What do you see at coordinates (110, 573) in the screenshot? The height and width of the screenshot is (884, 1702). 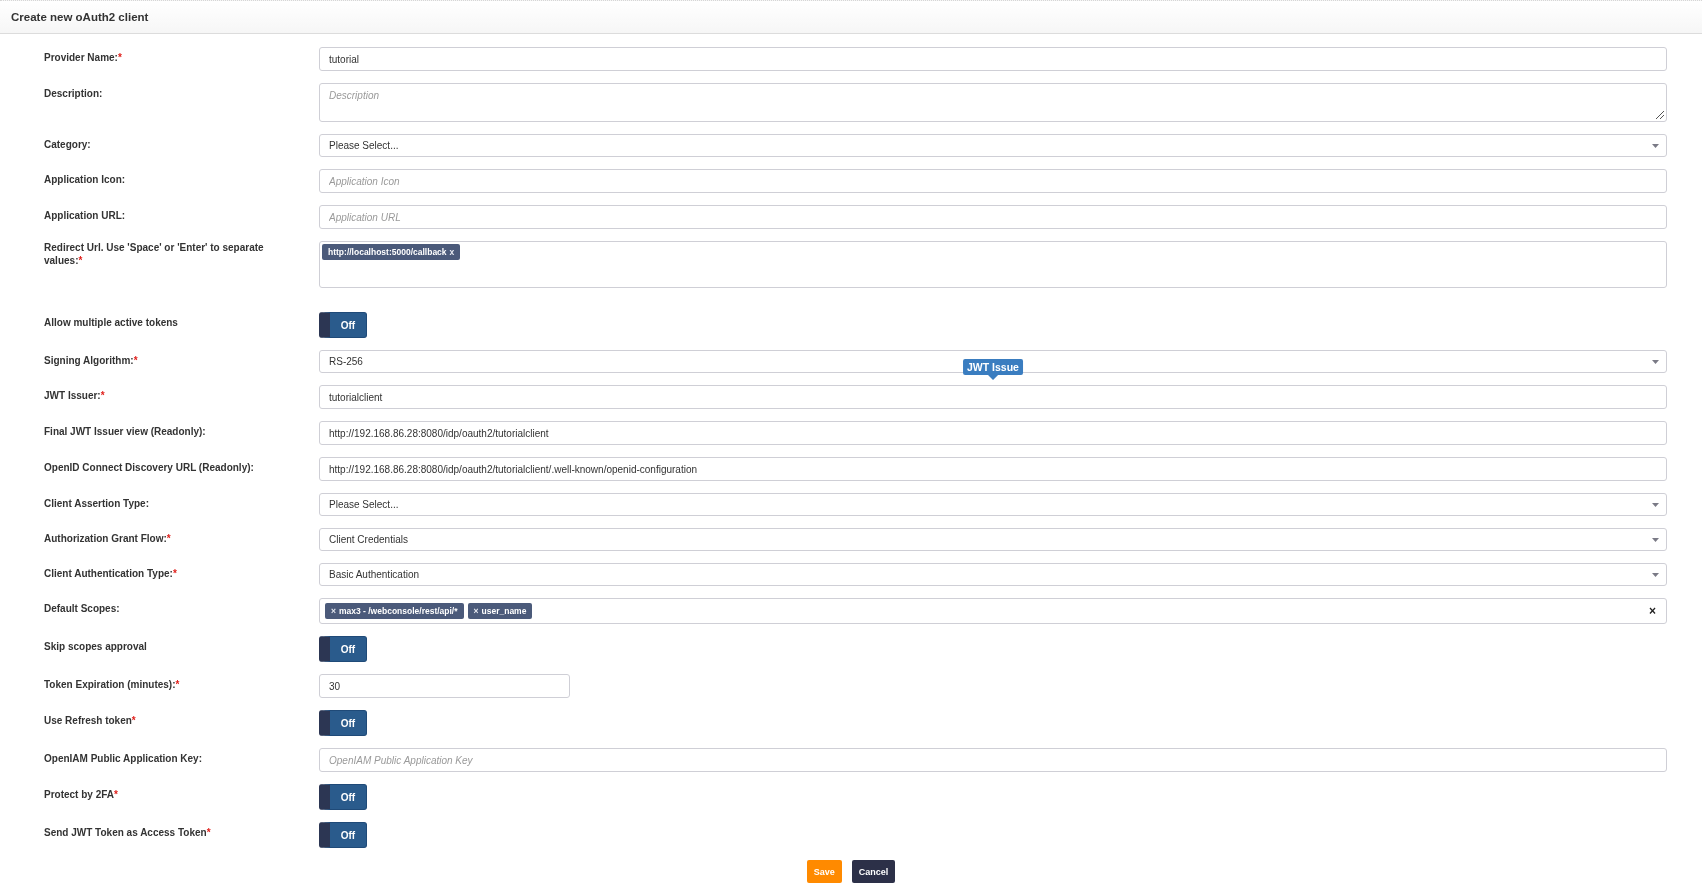 I see `field-label: Client Authentication Type:*` at bounding box center [110, 573].